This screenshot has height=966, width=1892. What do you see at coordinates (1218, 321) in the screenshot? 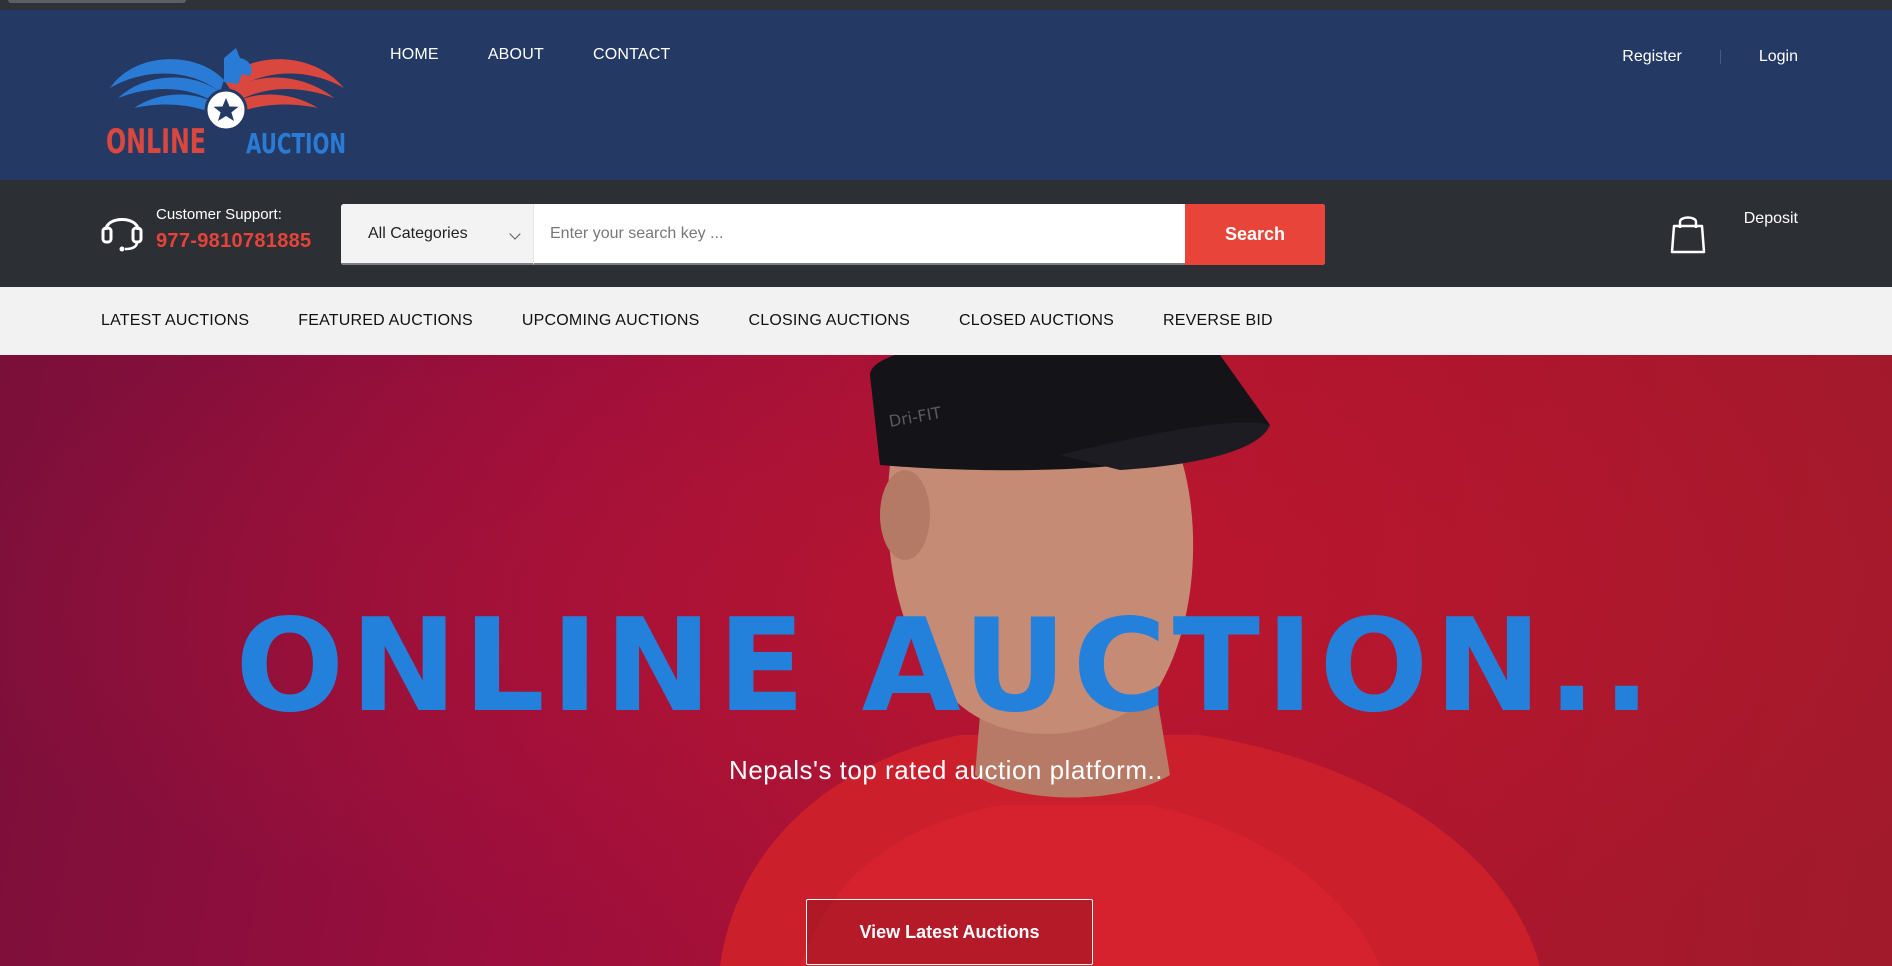
I see `cat-reverse-bid: REVERSE BID` at bounding box center [1218, 321].